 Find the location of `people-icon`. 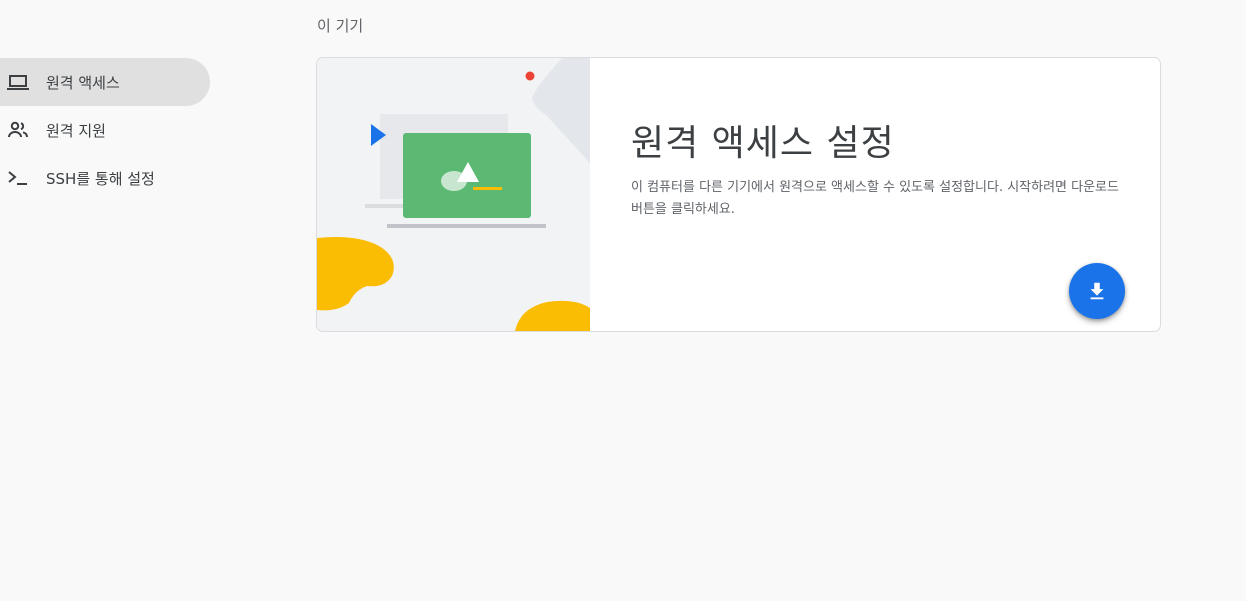

people-icon is located at coordinates (18, 130).